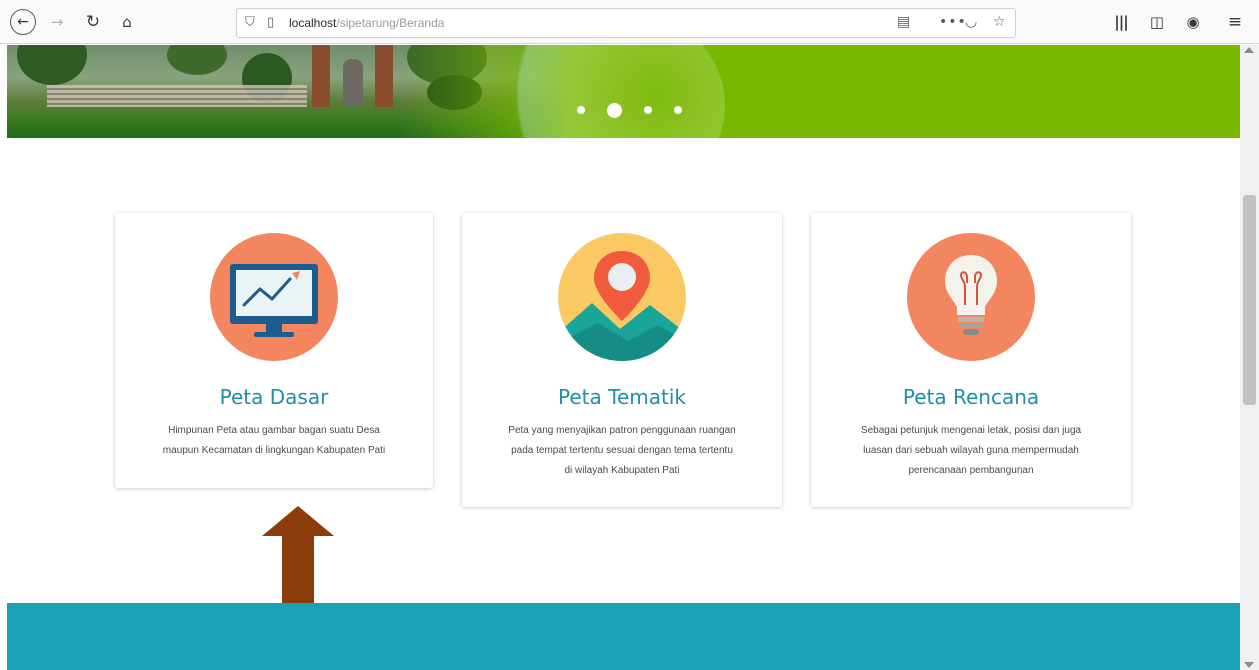 The image size is (1259, 670). Describe the element at coordinates (1249, 50) in the screenshot. I see `scroll-up-arrow` at that location.